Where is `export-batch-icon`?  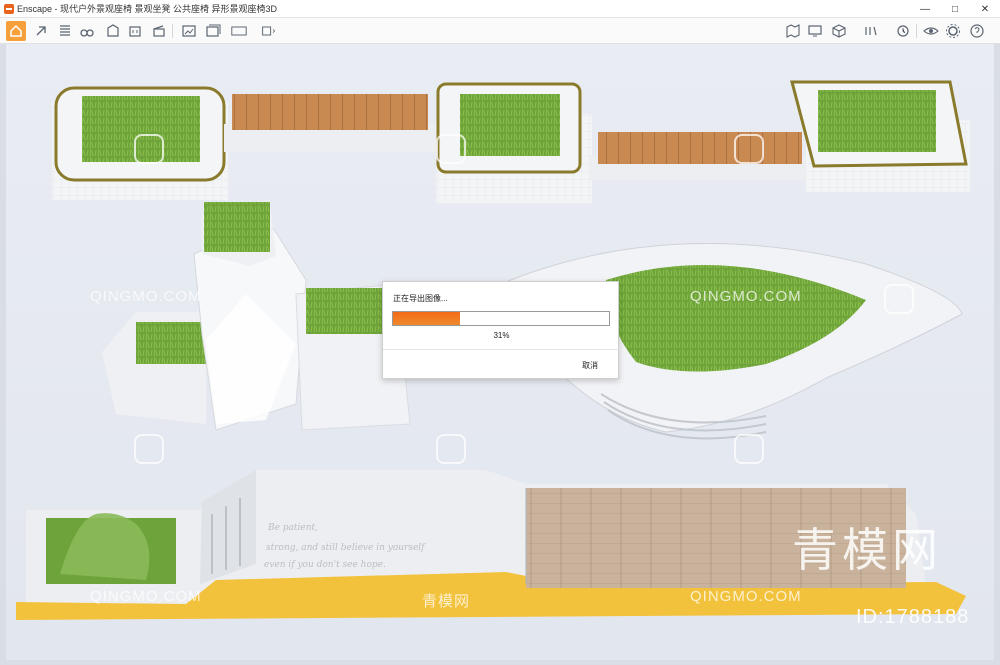
export-batch-icon is located at coordinates (213, 31).